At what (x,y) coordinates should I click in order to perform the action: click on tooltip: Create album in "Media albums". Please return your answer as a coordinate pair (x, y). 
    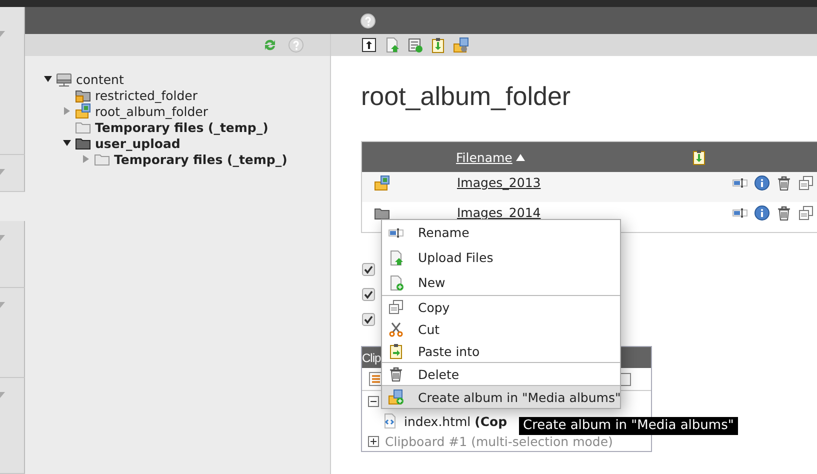
    Looking at the image, I should click on (628, 426).